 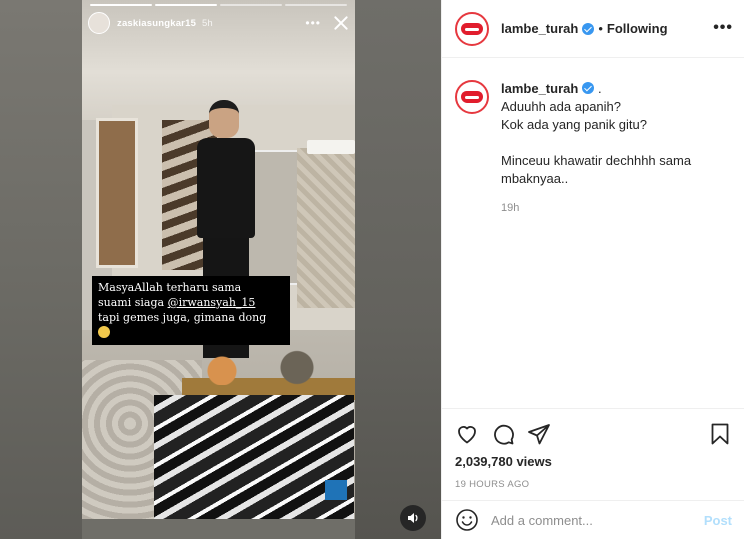 I want to click on more-options-icon: •••, so click(x=723, y=28).